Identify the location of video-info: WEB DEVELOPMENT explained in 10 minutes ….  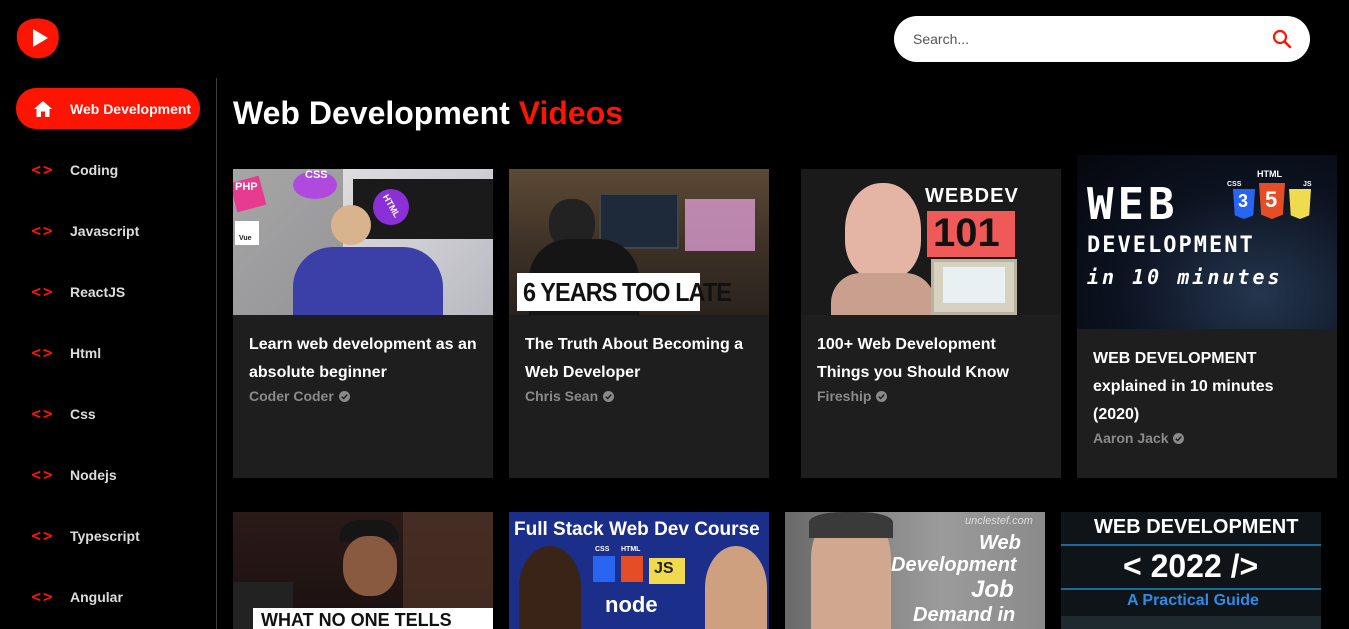
(1207, 403).